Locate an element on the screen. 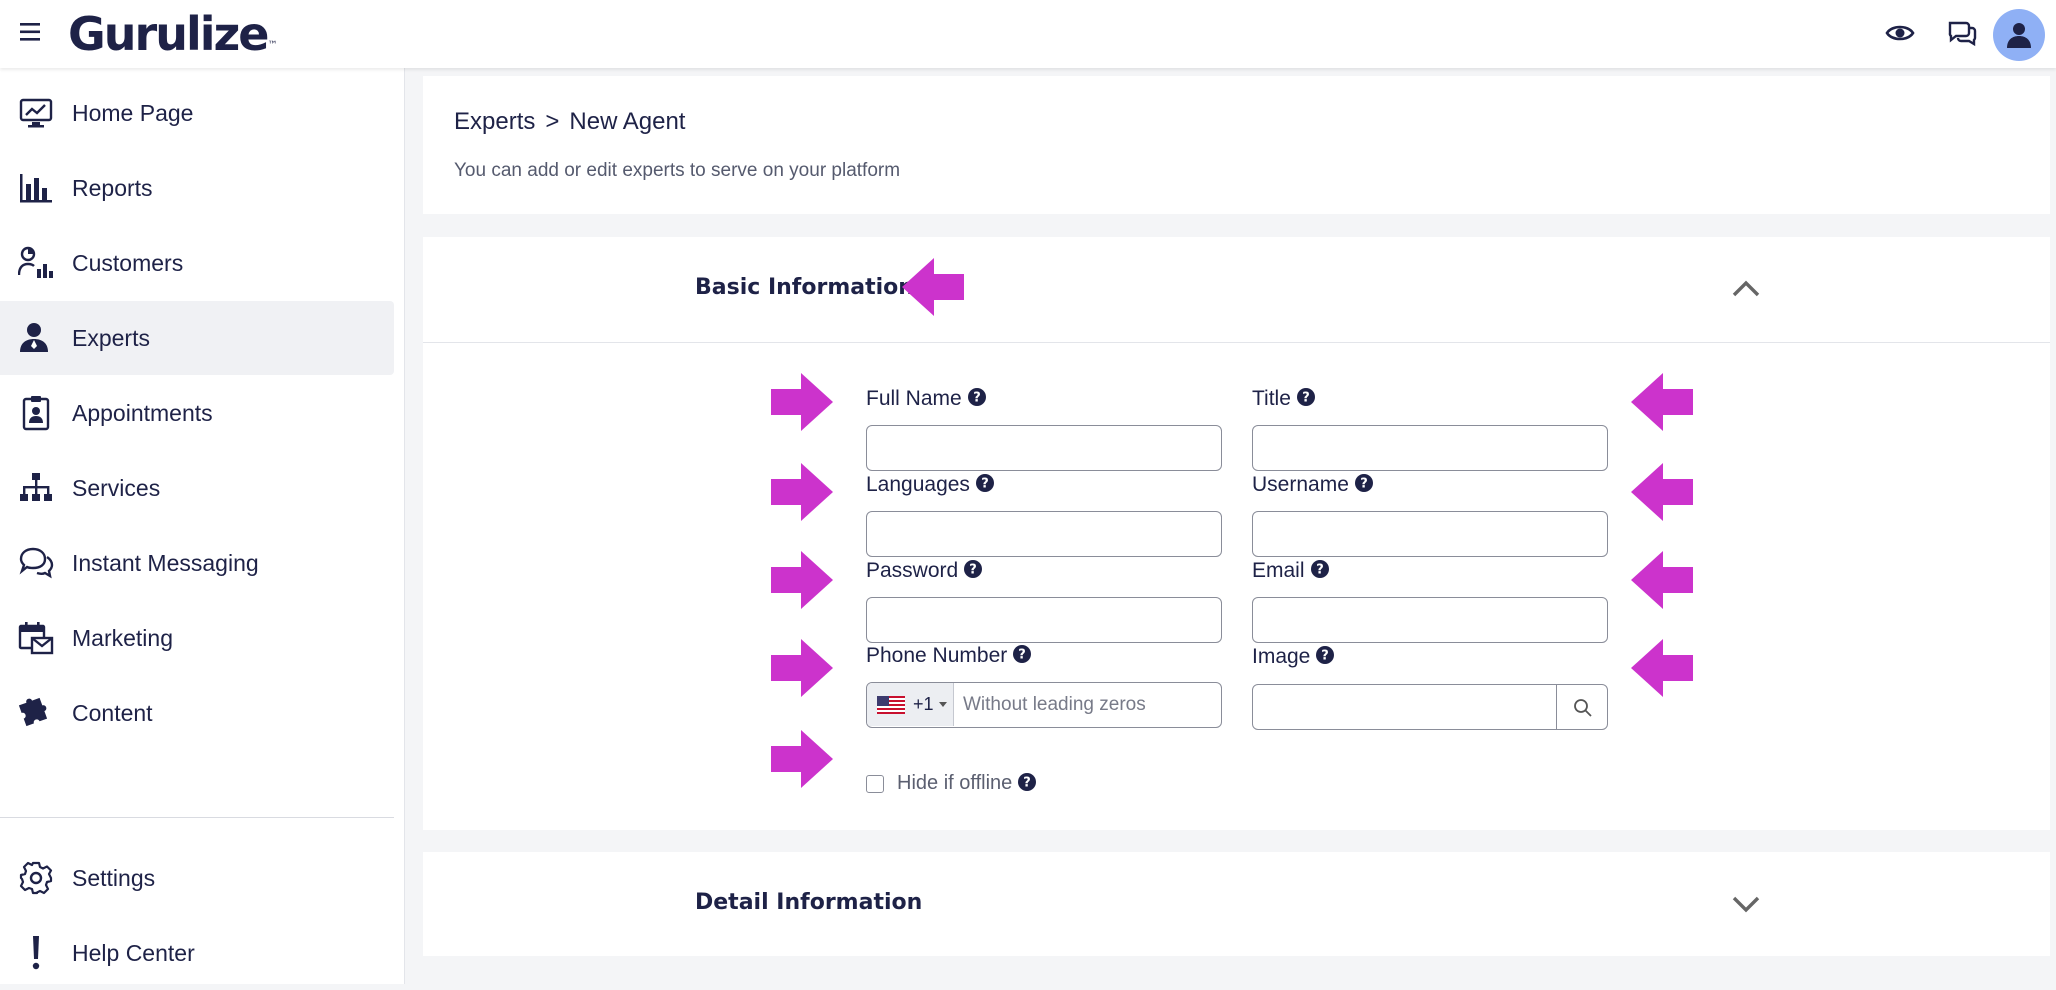  sidebar-item-appointments: Appointments is located at coordinates (197, 413).